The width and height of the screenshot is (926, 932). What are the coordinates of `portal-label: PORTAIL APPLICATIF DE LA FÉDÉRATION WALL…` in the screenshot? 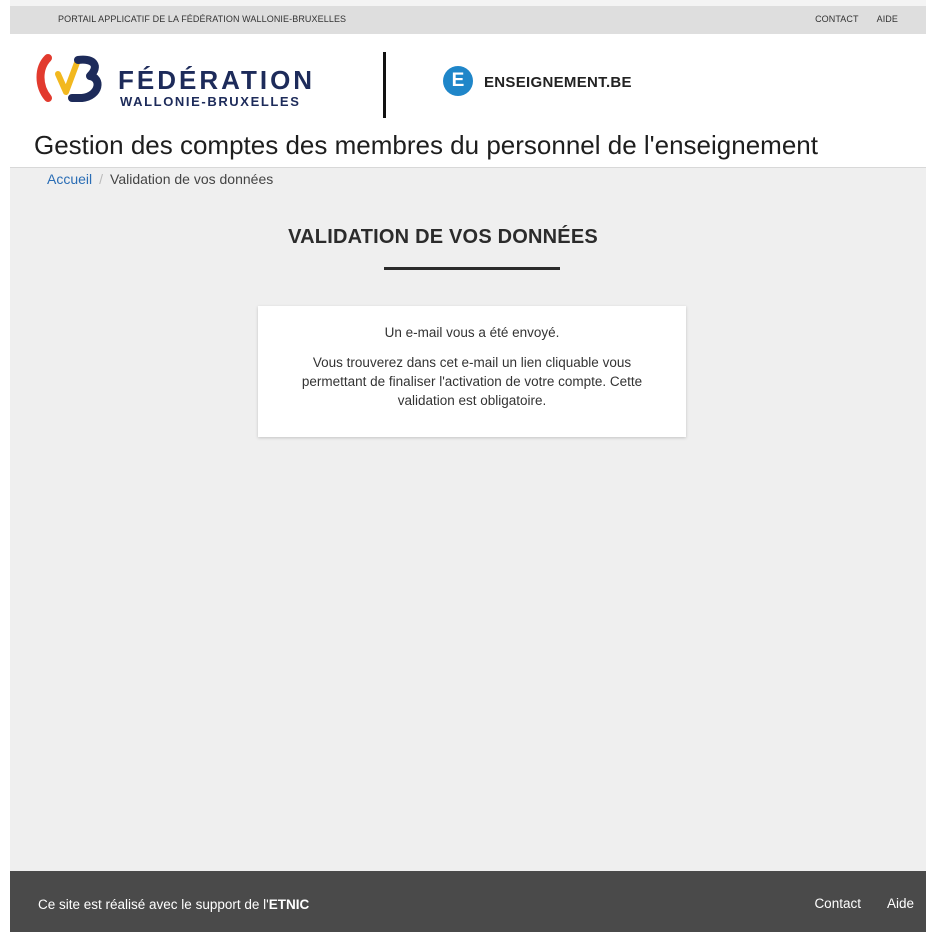 It's located at (202, 19).